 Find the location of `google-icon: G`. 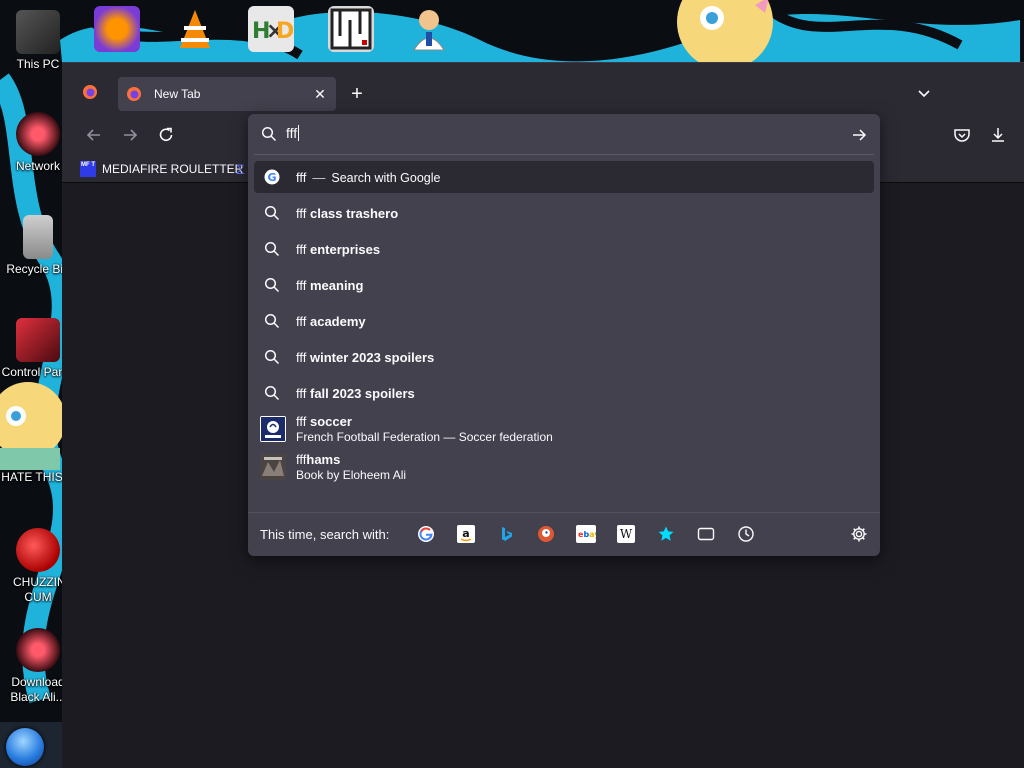

google-icon: G is located at coordinates (272, 177).